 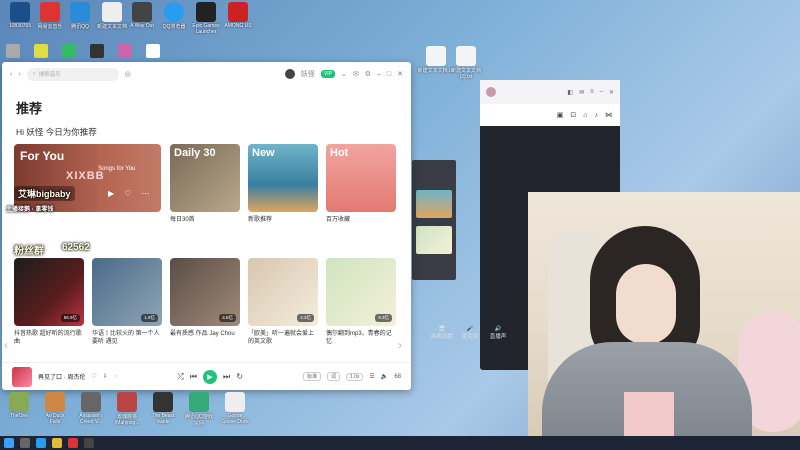 What do you see at coordinates (608, 115) in the screenshot?
I see `share-icon: ⋈` at bounding box center [608, 115].